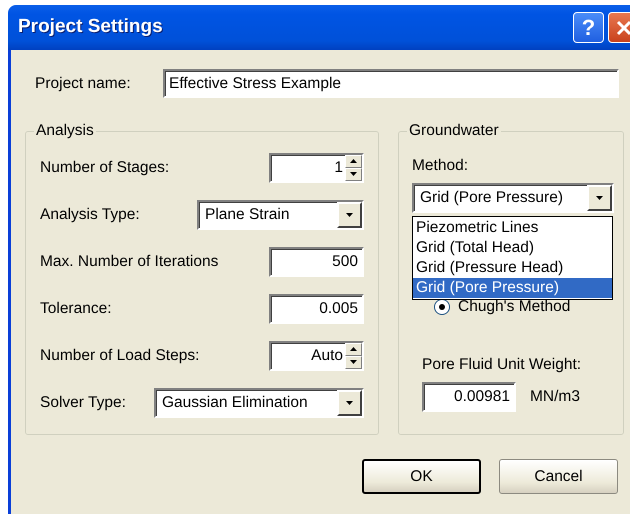 The height and width of the screenshot is (514, 630). Describe the element at coordinates (90, 214) in the screenshot. I see `field-label: Analysis Type:` at that location.